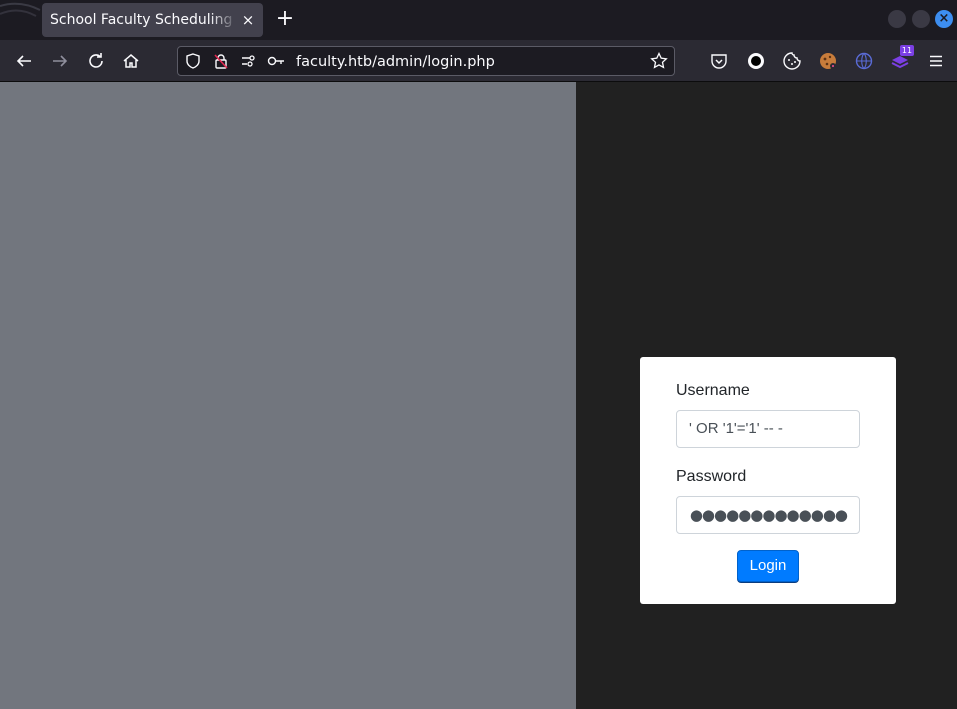 This screenshot has height=709, width=957. Describe the element at coordinates (285, 19) in the screenshot. I see `new-tab-button: +` at that location.